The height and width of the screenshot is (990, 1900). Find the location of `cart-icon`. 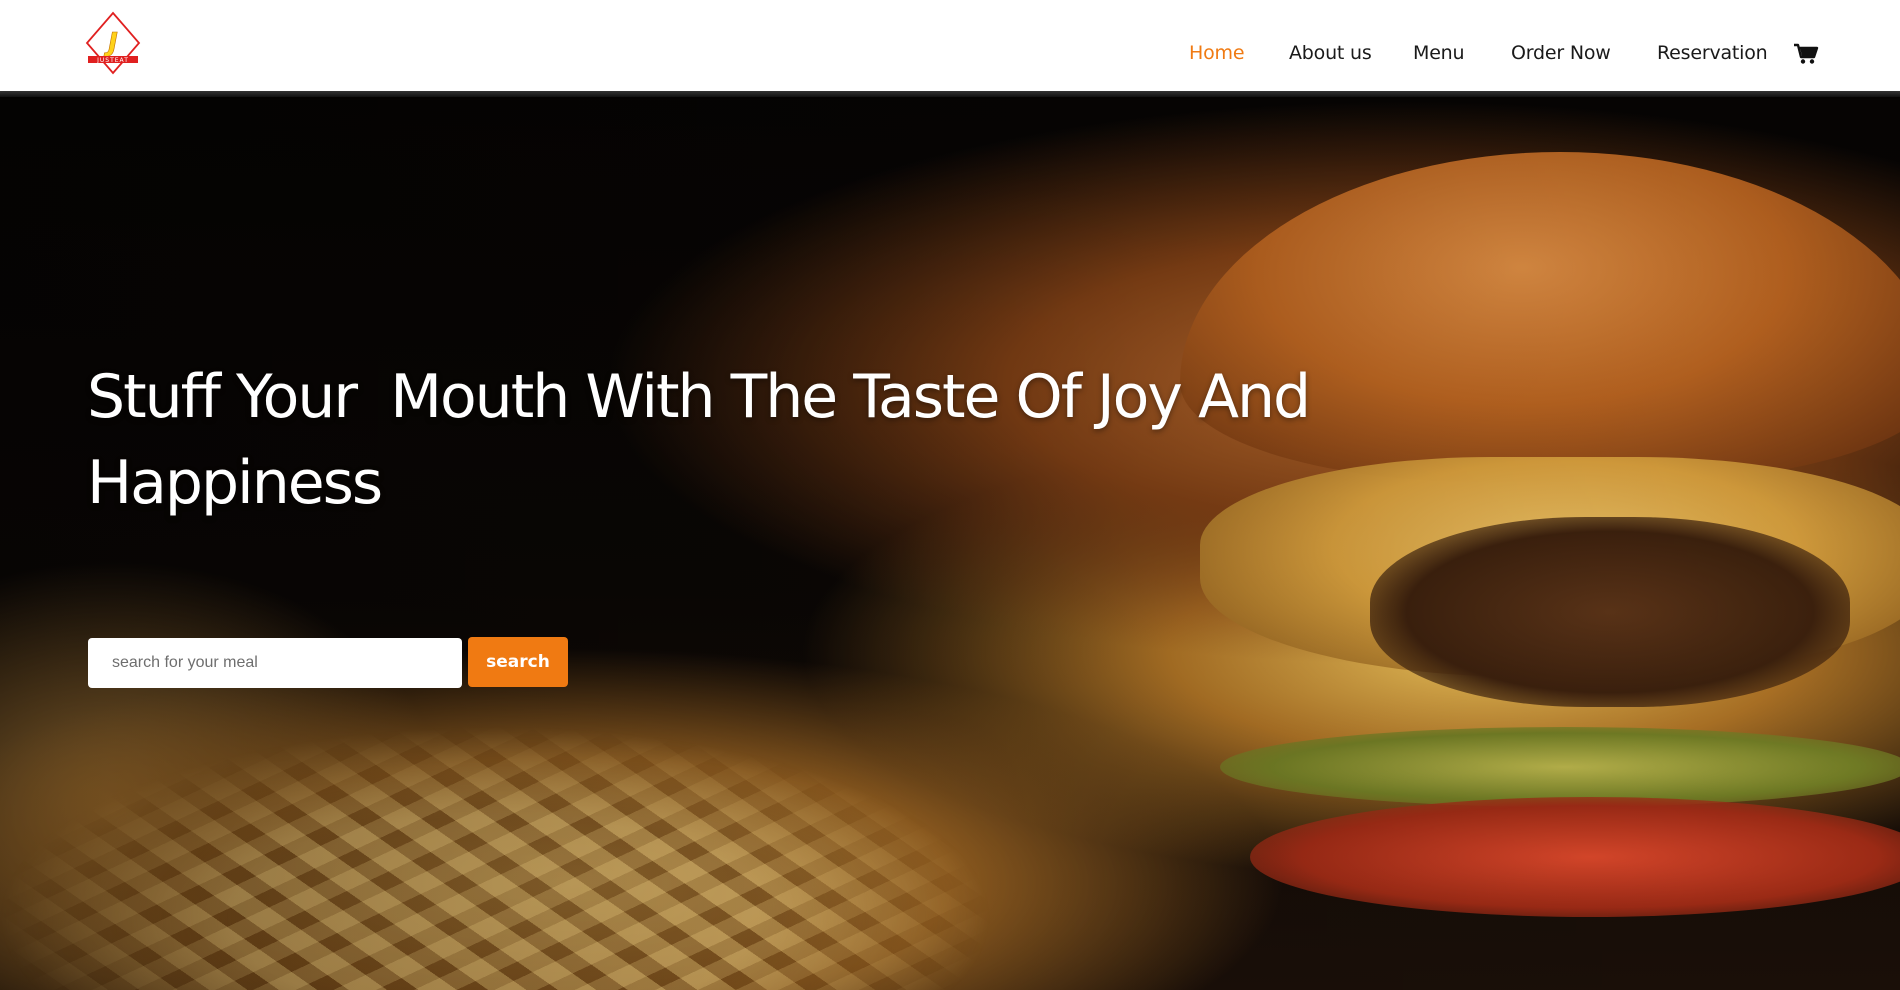

cart-icon is located at coordinates (1806, 53).